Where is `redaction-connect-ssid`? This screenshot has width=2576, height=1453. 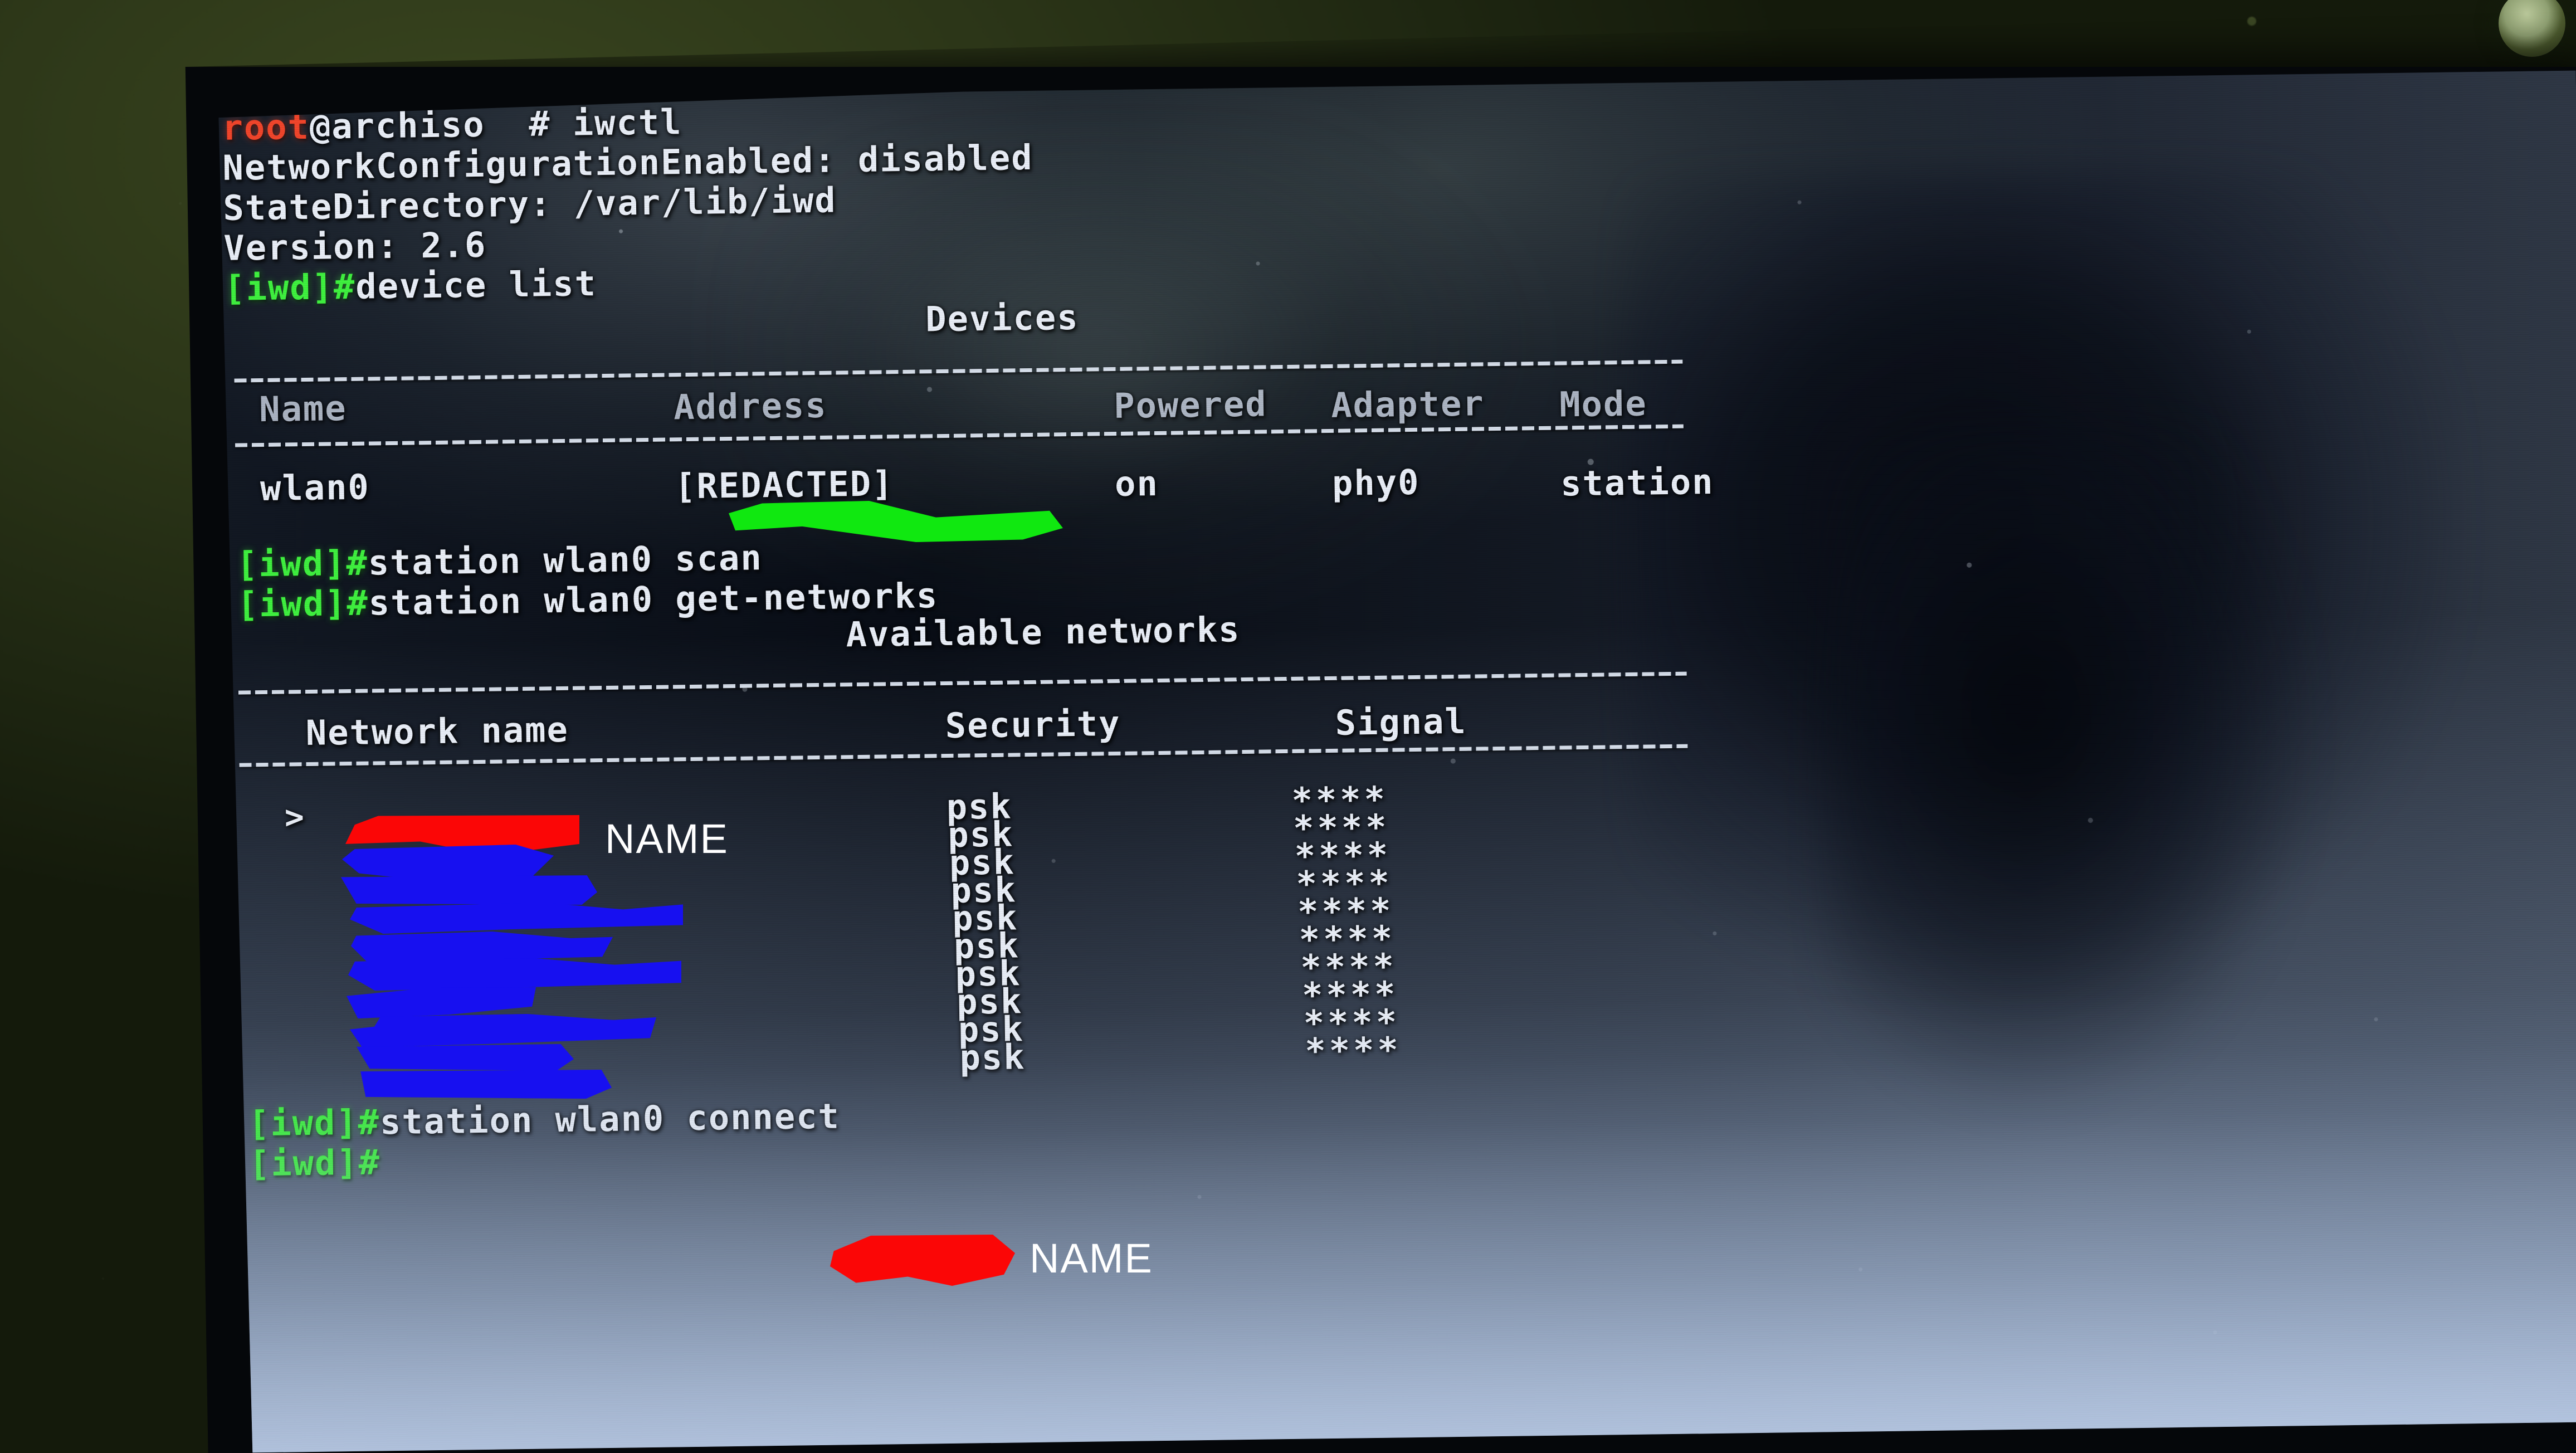
redaction-connect-ssid is located at coordinates (922, 1260).